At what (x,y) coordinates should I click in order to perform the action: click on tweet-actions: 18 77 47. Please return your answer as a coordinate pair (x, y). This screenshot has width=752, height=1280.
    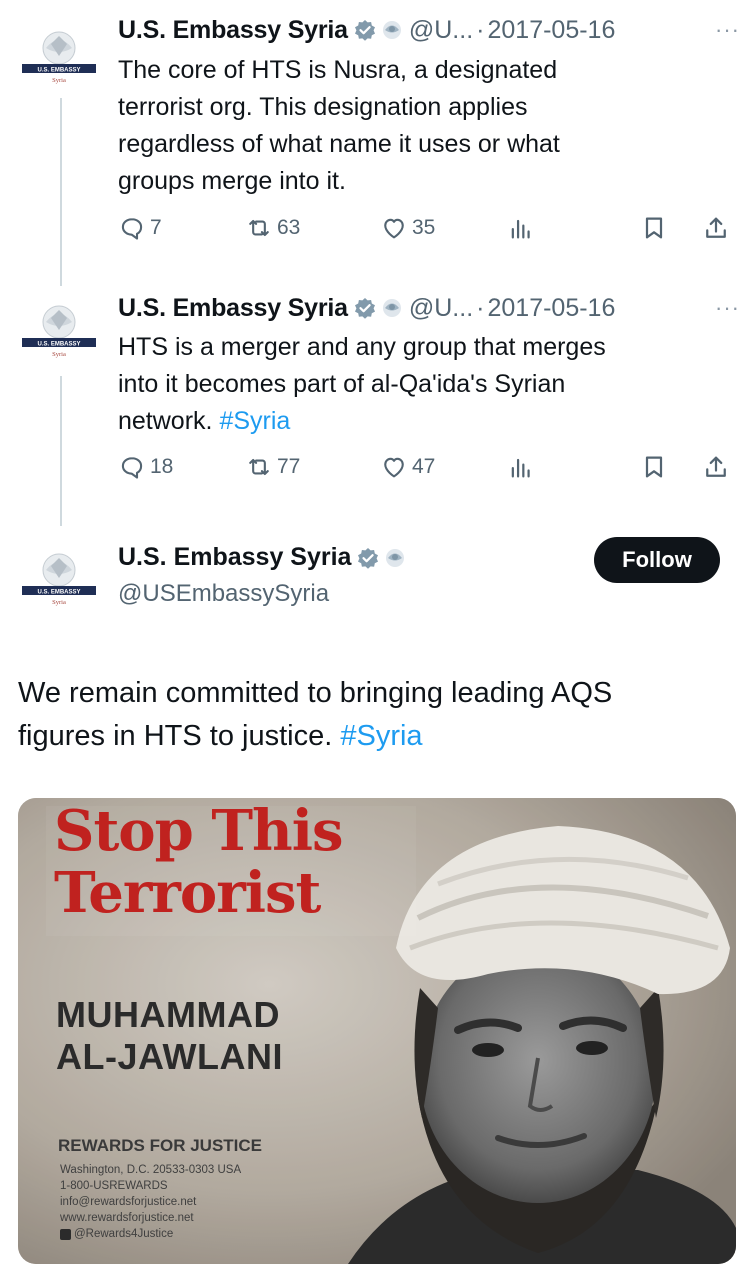
    Looking at the image, I should click on (428, 470).